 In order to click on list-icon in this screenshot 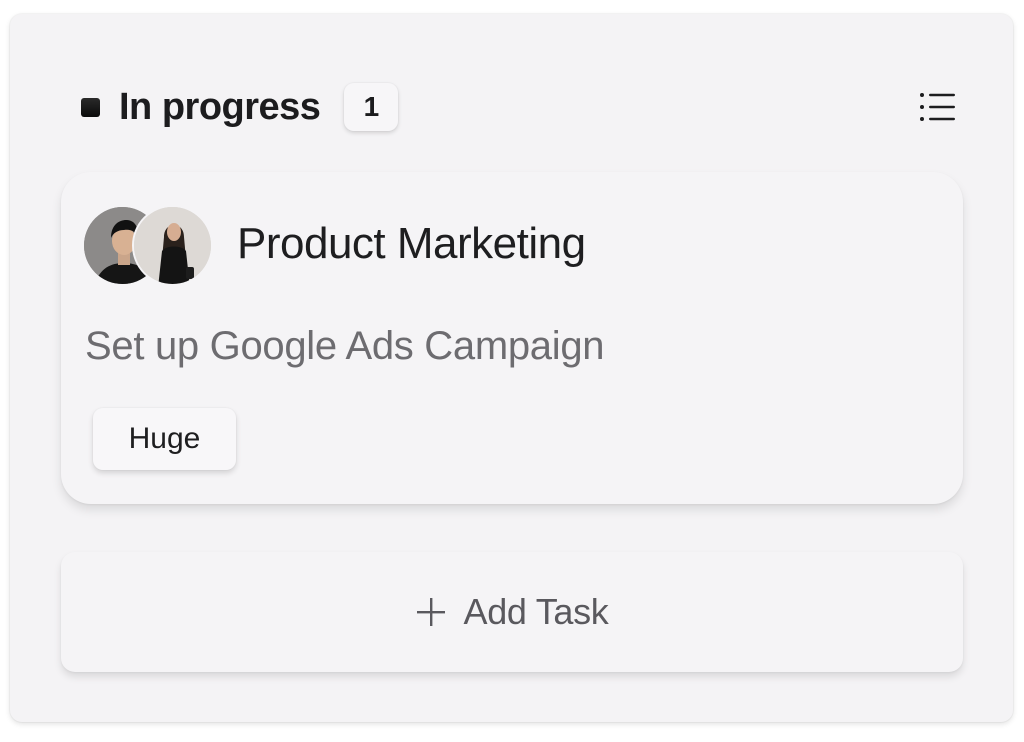, I will do `click(937, 107)`.